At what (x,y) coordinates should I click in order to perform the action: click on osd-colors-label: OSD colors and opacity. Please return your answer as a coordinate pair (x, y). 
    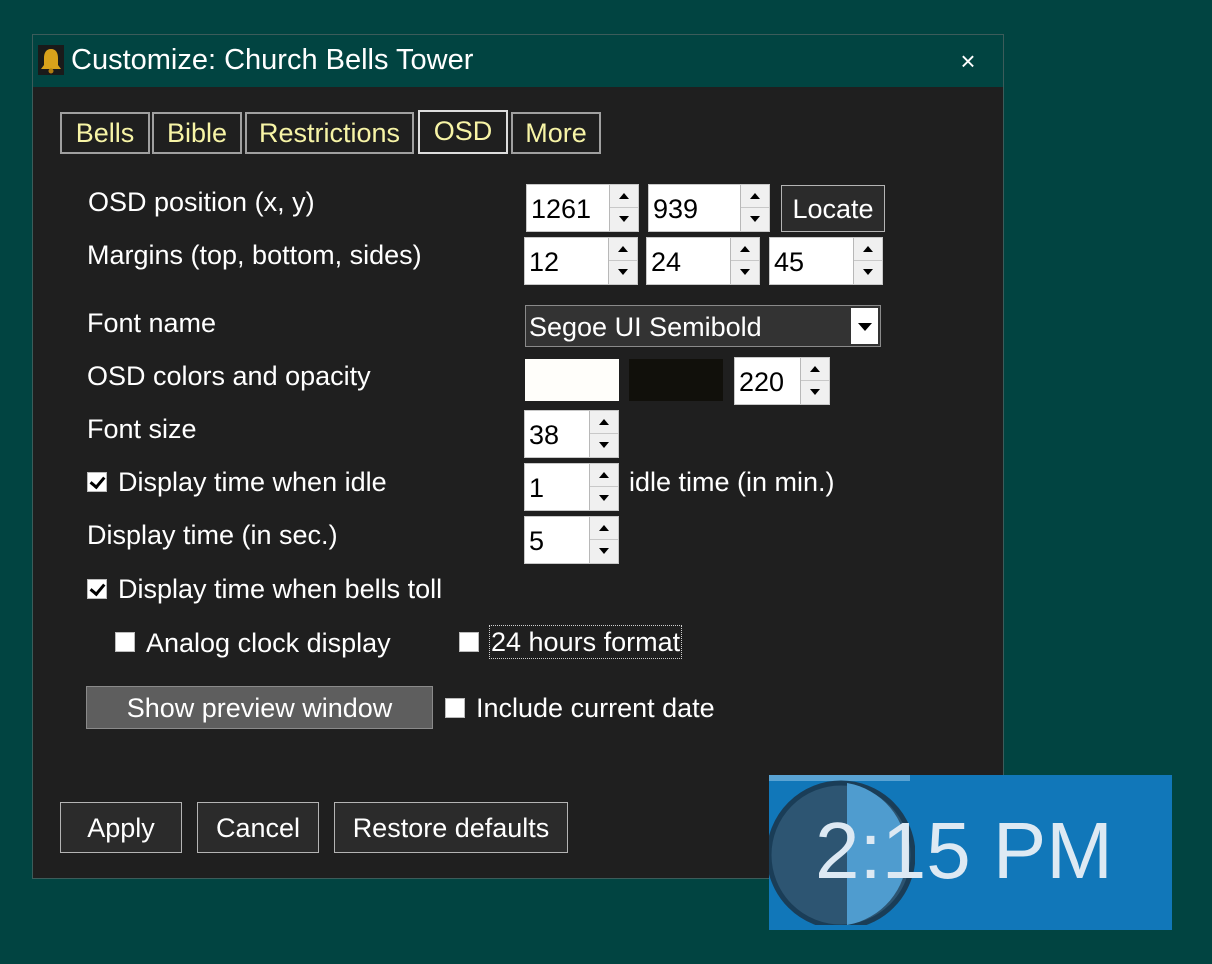
    Looking at the image, I should click on (229, 376).